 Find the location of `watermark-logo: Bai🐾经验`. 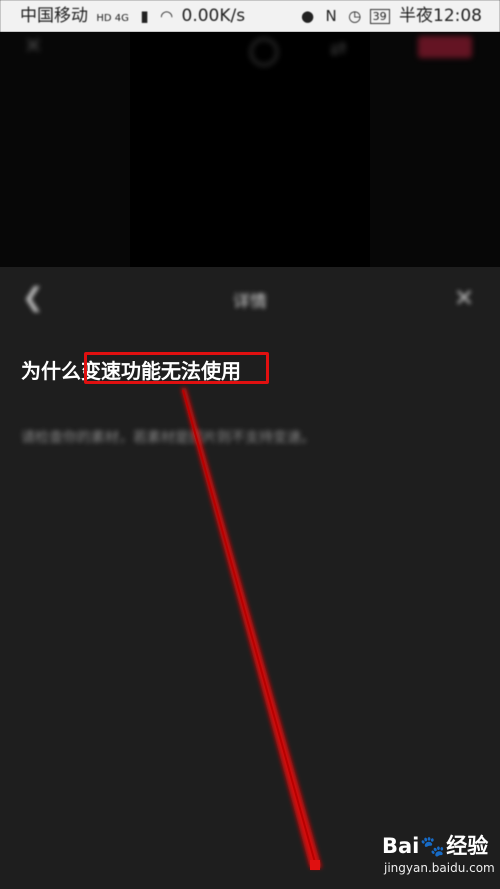

watermark-logo: Bai🐾经验 is located at coordinates (435, 845).